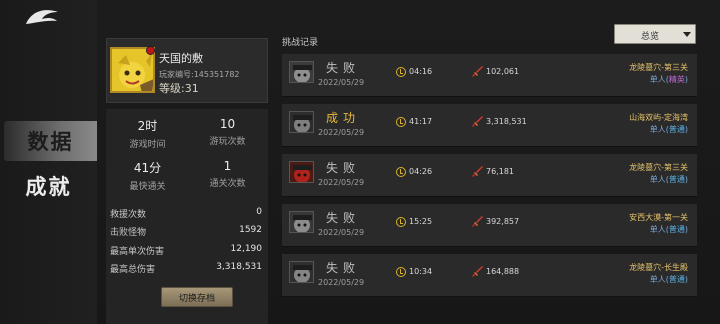  Describe the element at coordinates (246, 249) in the screenshot. I see `stat-row-value: 12,190` at that location.